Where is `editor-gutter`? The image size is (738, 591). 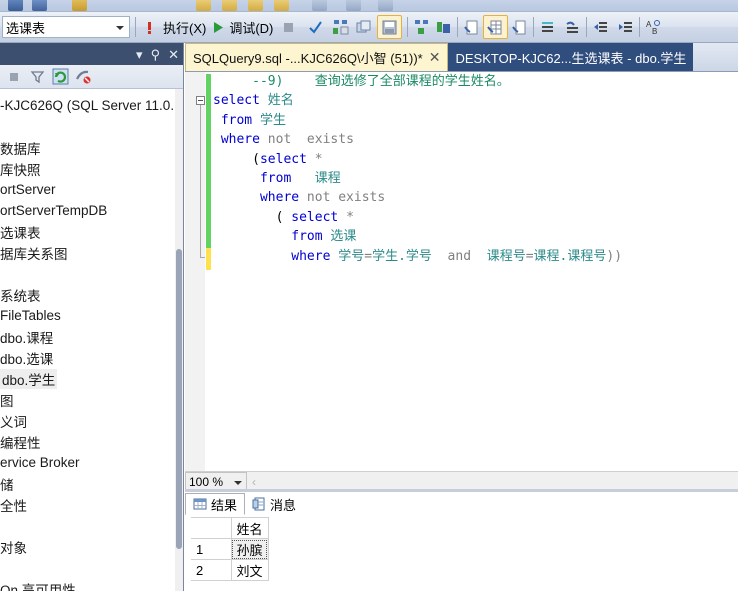 editor-gutter is located at coordinates (195, 271).